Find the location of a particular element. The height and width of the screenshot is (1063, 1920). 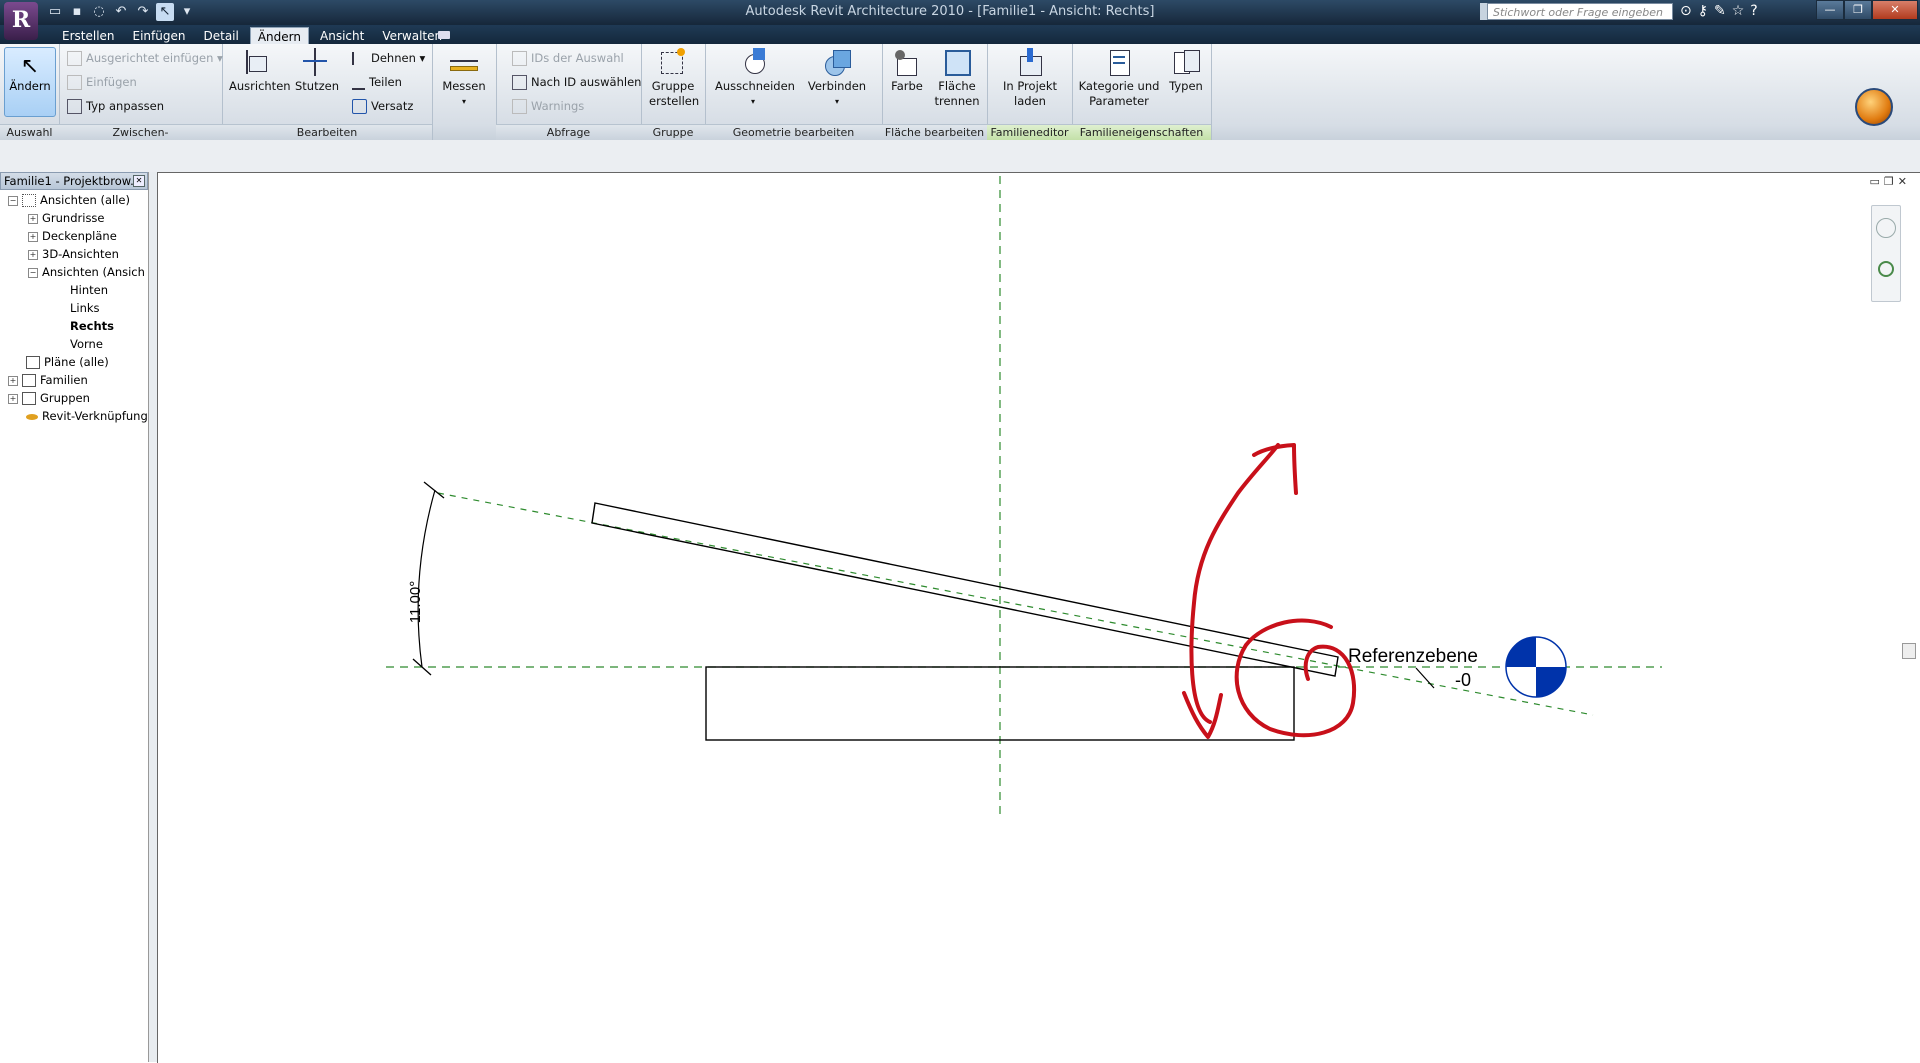

sloped-extrusion is located at coordinates (965, 589).